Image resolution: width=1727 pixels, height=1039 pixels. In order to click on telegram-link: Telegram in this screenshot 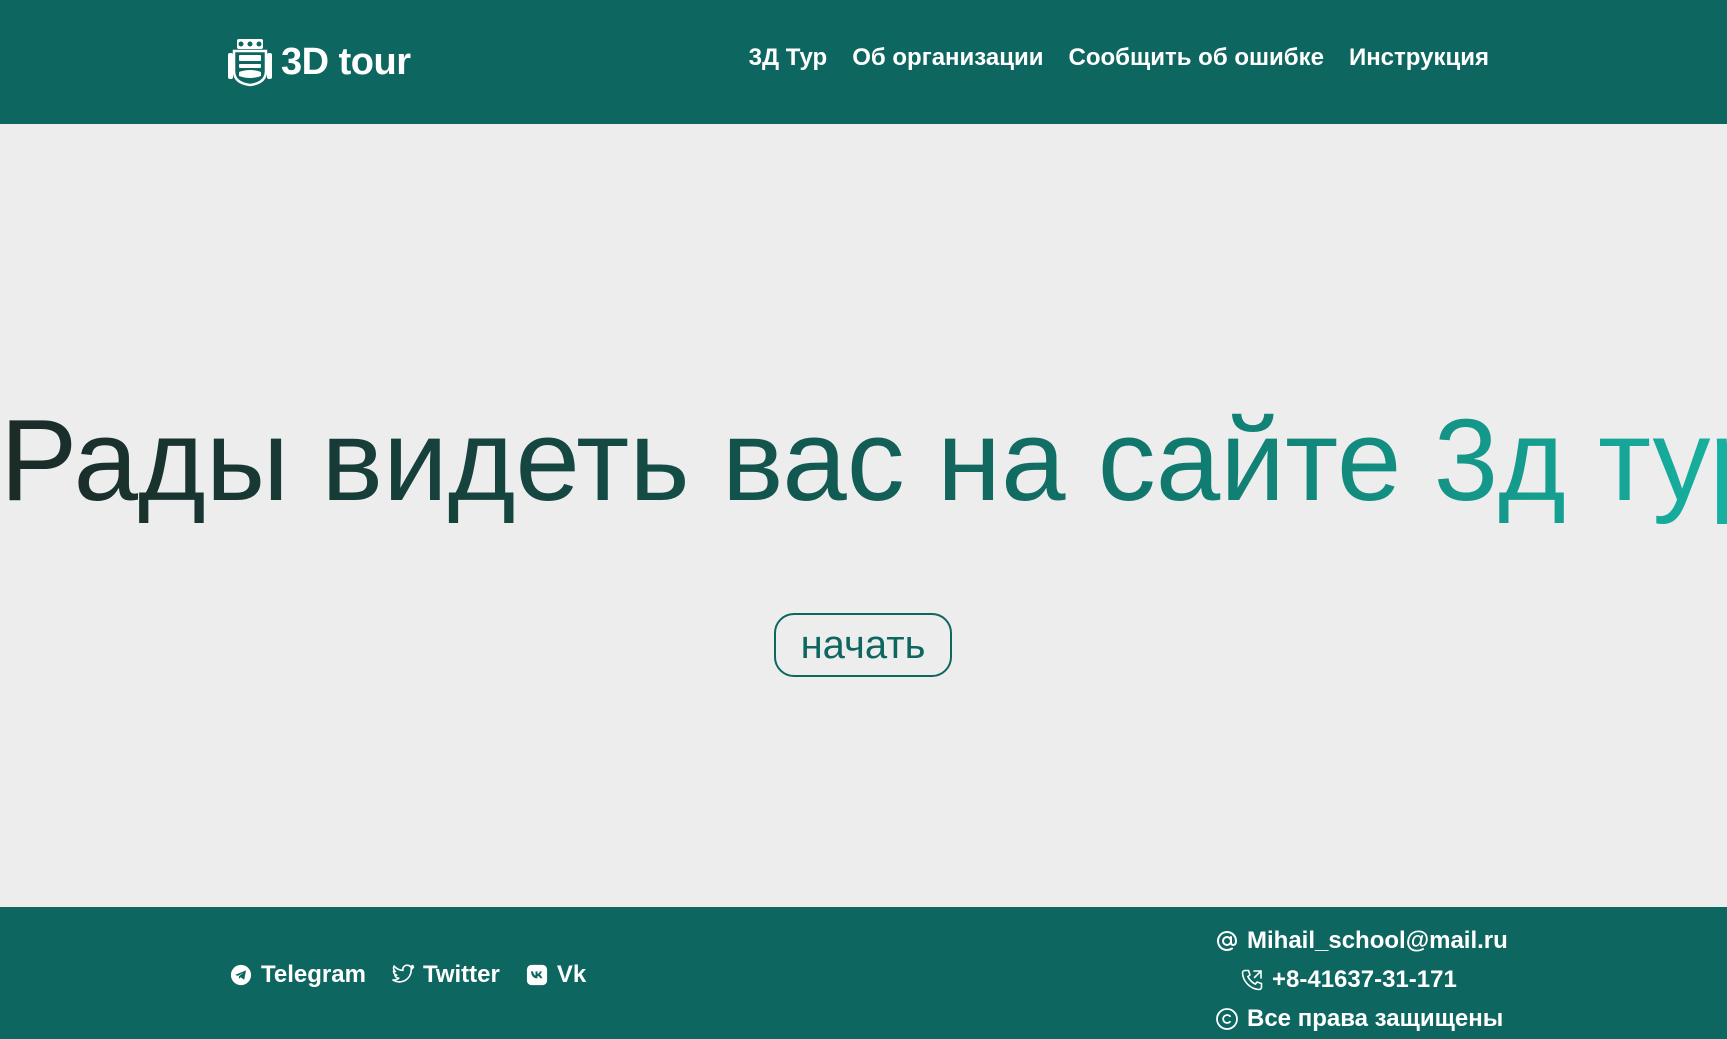, I will do `click(297, 975)`.